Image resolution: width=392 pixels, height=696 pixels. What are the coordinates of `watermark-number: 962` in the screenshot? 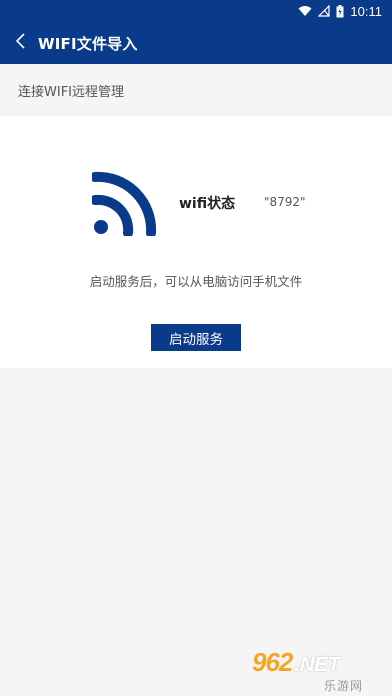 It's located at (272, 662).